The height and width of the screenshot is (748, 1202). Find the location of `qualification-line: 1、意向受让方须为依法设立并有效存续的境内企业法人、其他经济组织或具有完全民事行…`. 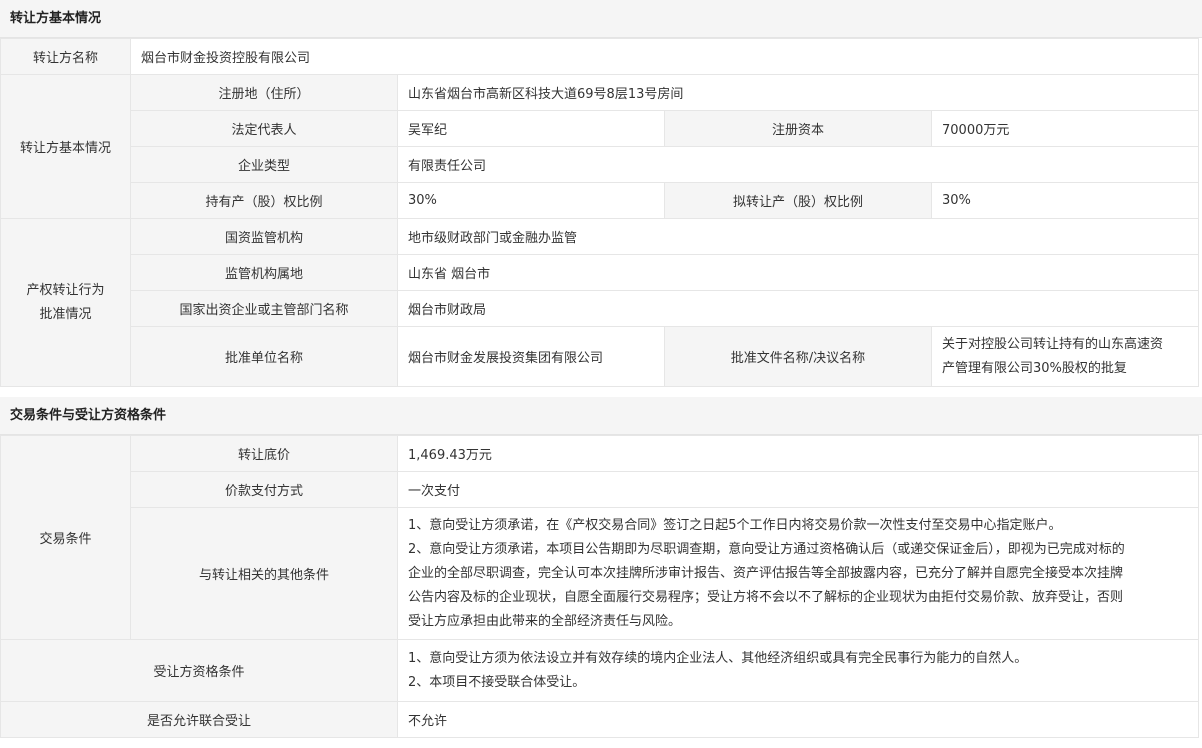

qualification-line: 1、意向受让方须为依法设立并有效存续的境内企业法人、其他经济组织或具有完全民事行… is located at coordinates (718, 658).